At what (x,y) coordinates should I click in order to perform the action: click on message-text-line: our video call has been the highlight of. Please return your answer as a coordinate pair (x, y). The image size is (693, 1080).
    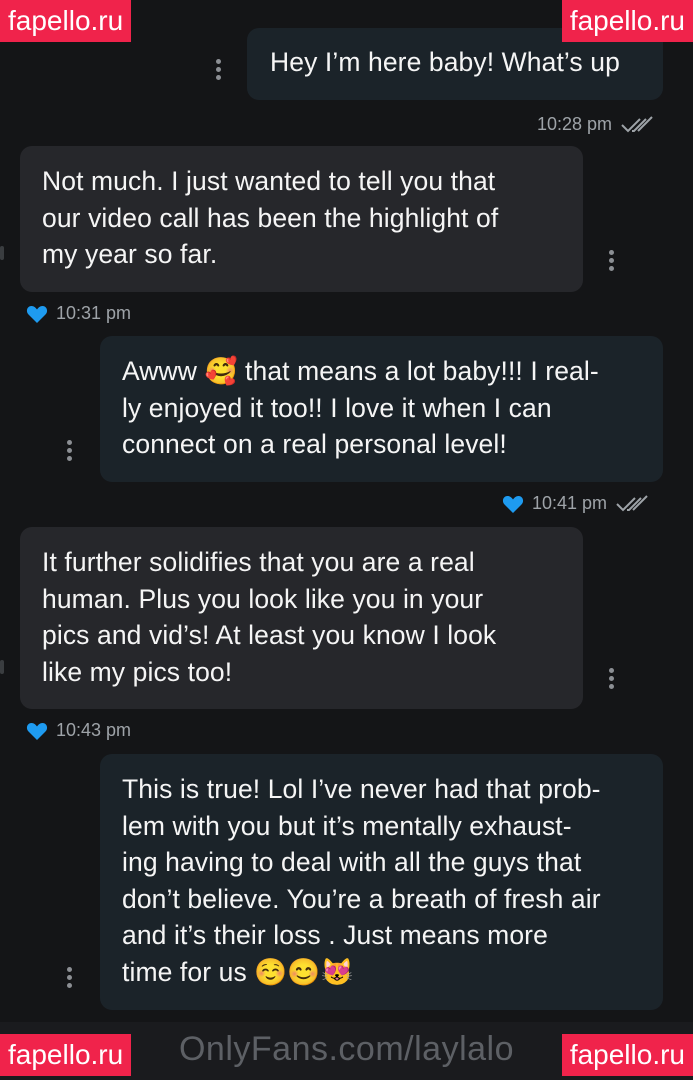
    Looking at the image, I should click on (270, 217).